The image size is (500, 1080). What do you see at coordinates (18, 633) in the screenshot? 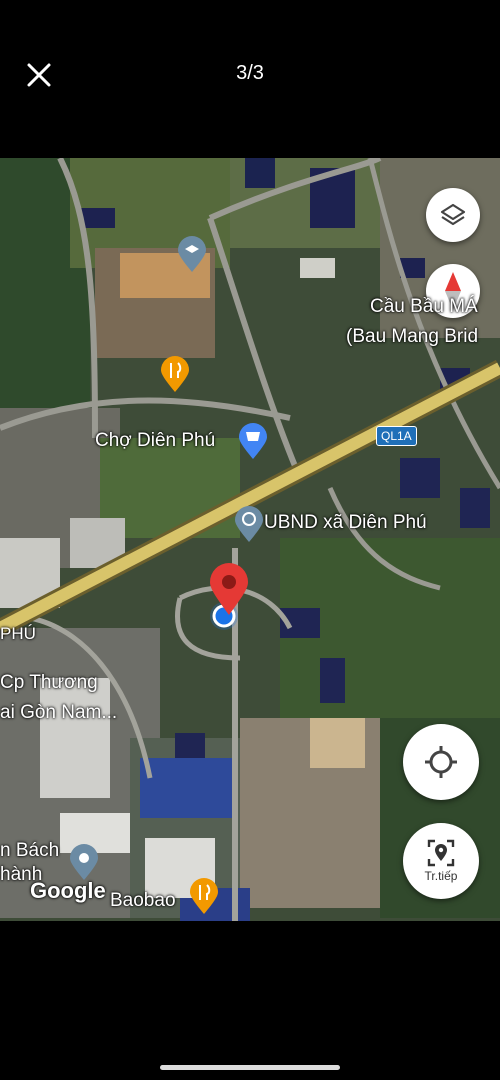
I see `phu-label: PHÚ` at bounding box center [18, 633].